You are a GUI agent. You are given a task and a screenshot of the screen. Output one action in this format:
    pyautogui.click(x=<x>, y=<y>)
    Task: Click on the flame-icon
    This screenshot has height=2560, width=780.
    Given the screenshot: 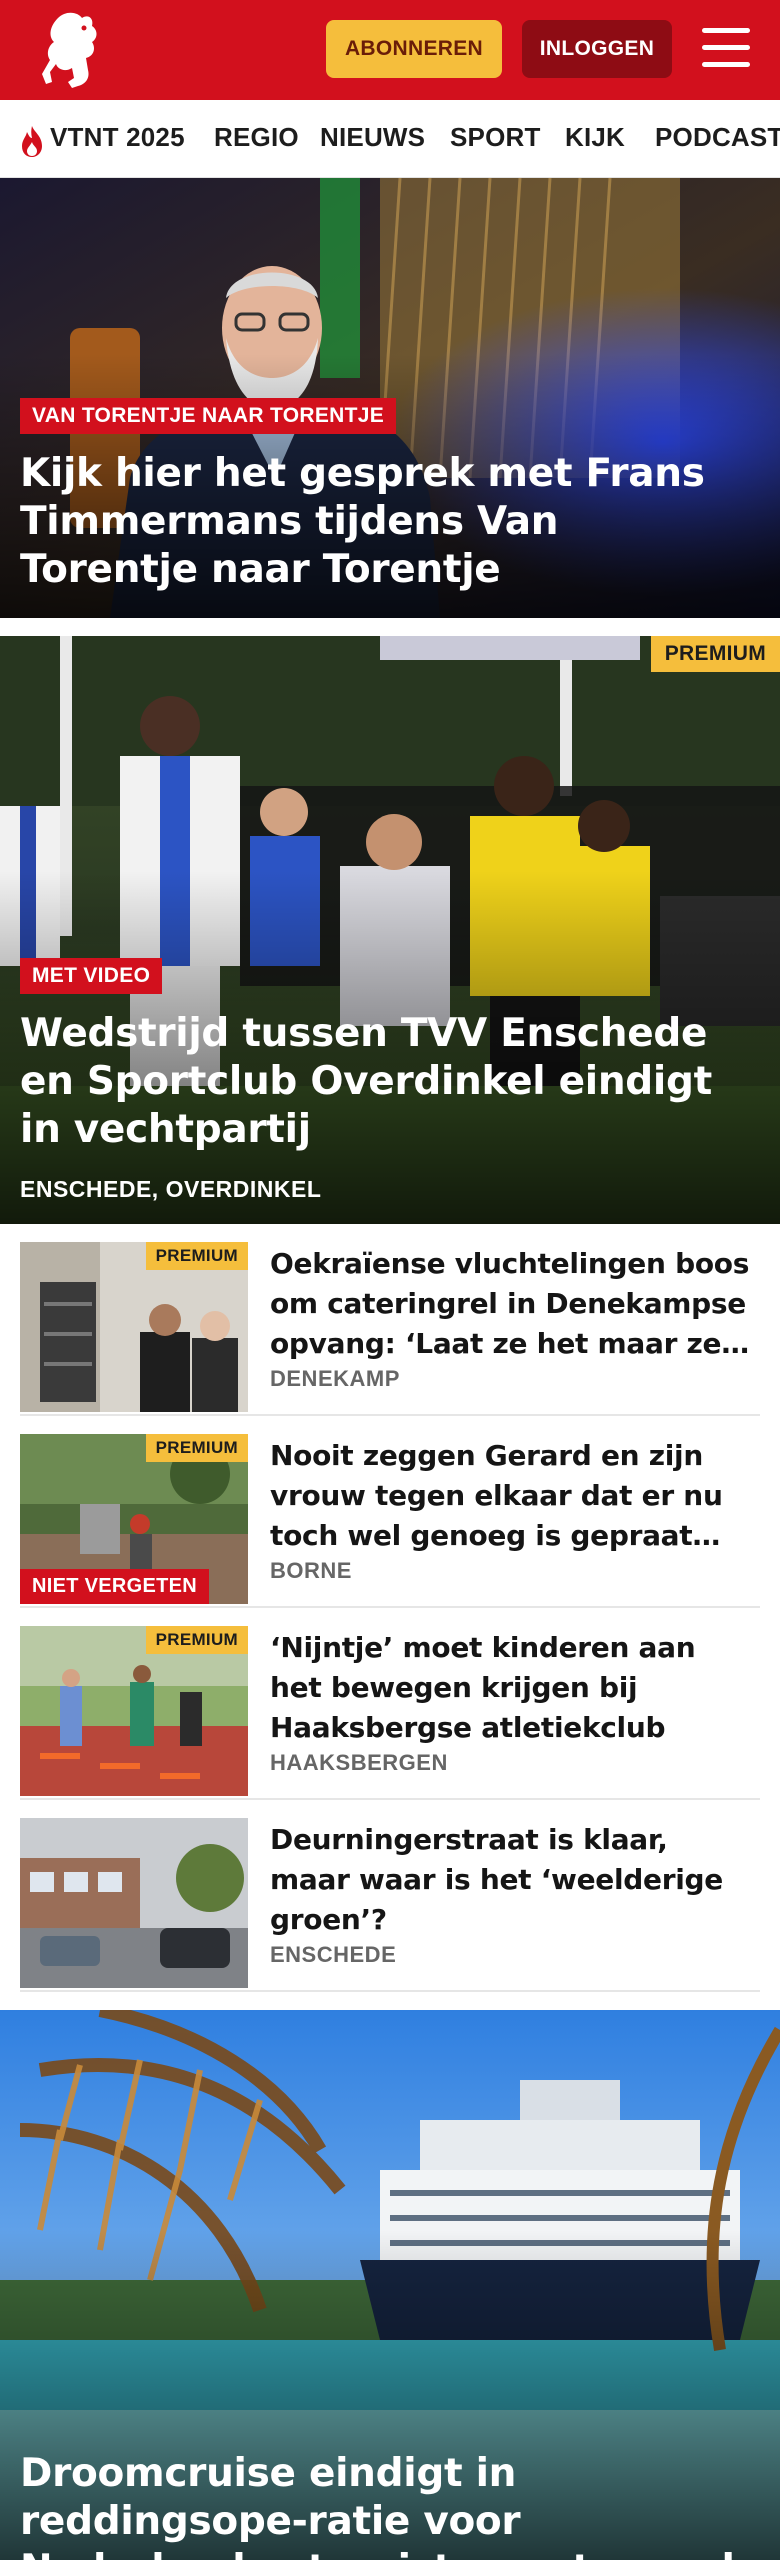 What is the action you would take?
    pyautogui.click(x=32, y=141)
    